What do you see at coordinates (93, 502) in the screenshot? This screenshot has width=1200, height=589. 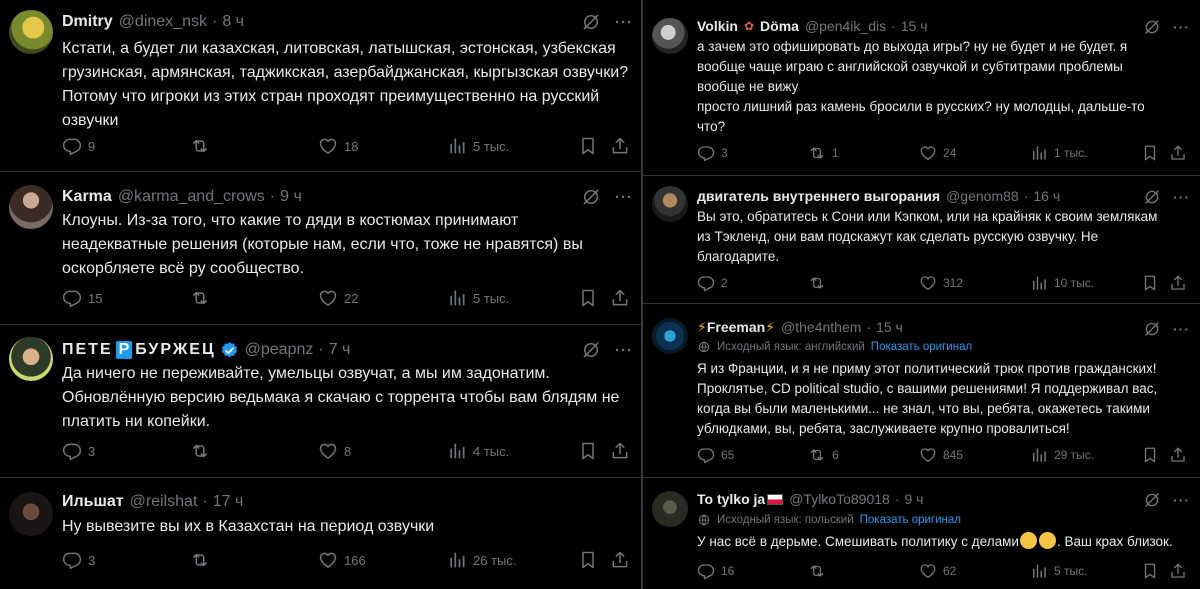 I see `author-name: Ильшат` at bounding box center [93, 502].